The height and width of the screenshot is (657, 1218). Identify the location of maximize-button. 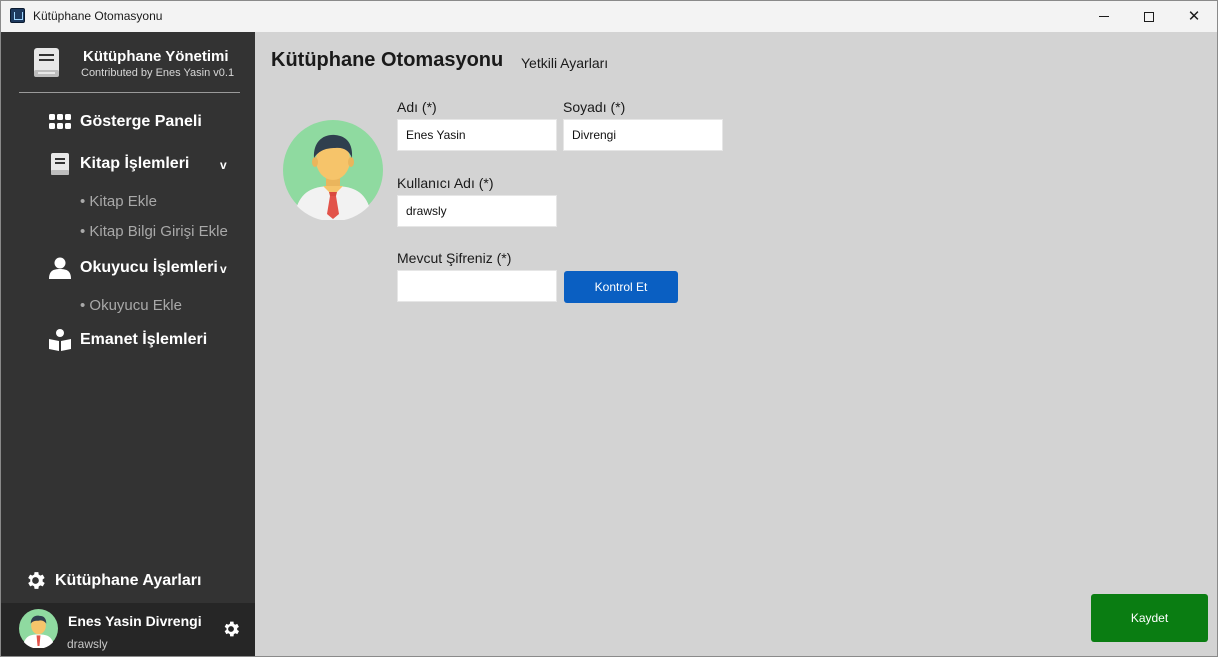
(1149, 16).